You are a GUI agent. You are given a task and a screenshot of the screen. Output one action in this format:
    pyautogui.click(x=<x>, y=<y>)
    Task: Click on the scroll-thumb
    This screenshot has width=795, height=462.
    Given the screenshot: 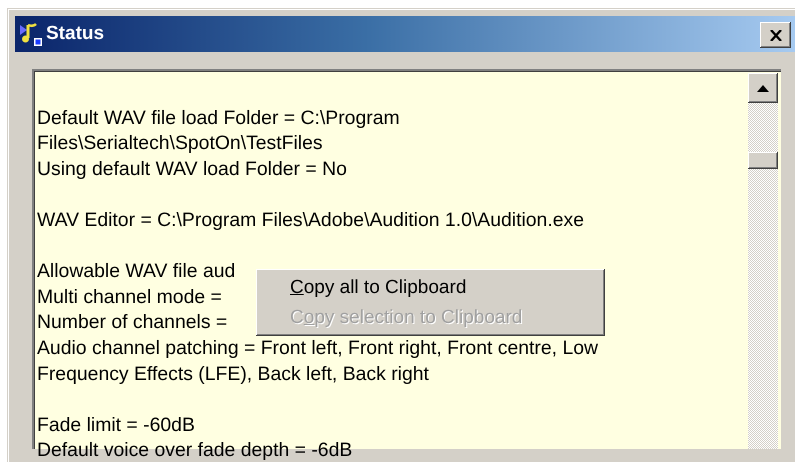 What is the action you would take?
    pyautogui.click(x=763, y=160)
    